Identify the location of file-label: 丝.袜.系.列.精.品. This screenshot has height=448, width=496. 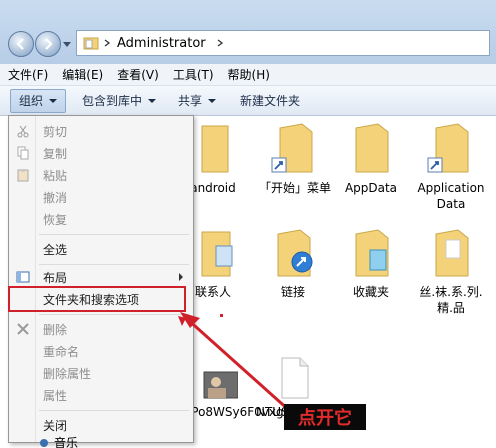
(451, 300).